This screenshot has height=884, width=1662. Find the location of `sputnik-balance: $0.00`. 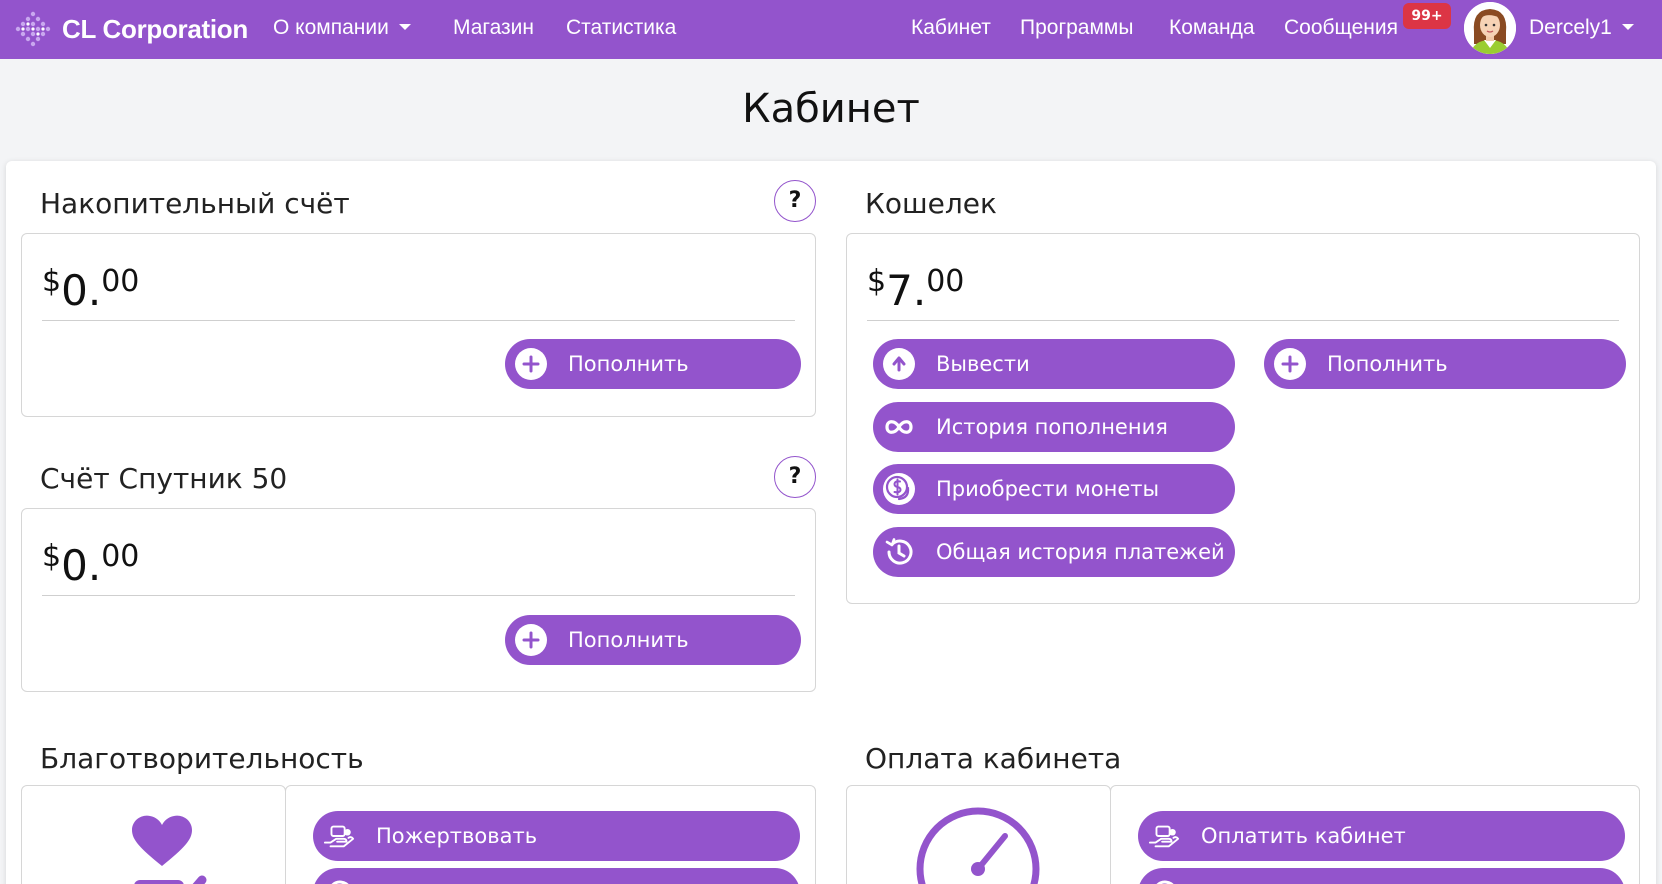

sputnik-balance: $0.00 is located at coordinates (90, 564).